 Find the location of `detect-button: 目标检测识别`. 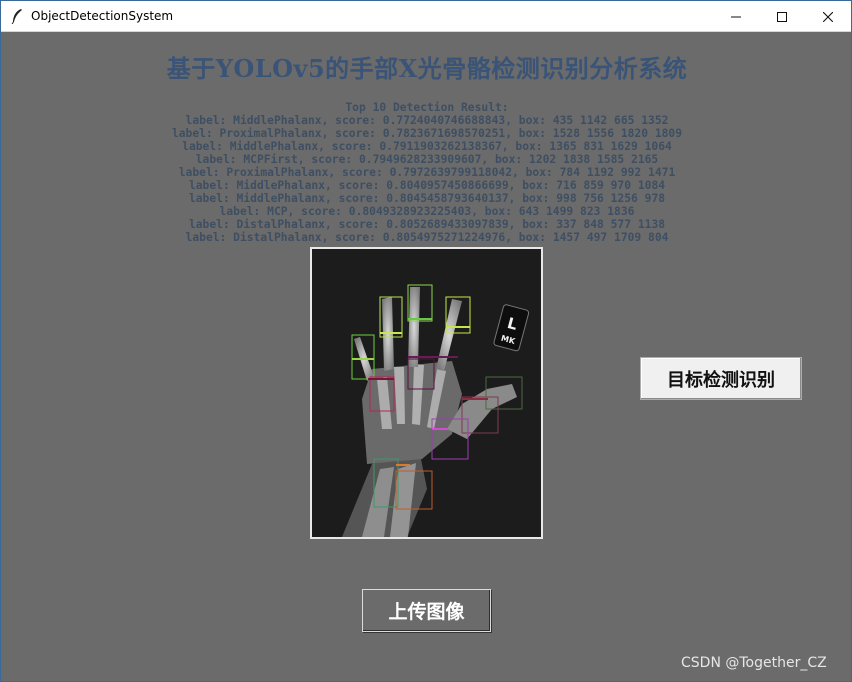

detect-button: 目标检测识别 is located at coordinates (721, 378).